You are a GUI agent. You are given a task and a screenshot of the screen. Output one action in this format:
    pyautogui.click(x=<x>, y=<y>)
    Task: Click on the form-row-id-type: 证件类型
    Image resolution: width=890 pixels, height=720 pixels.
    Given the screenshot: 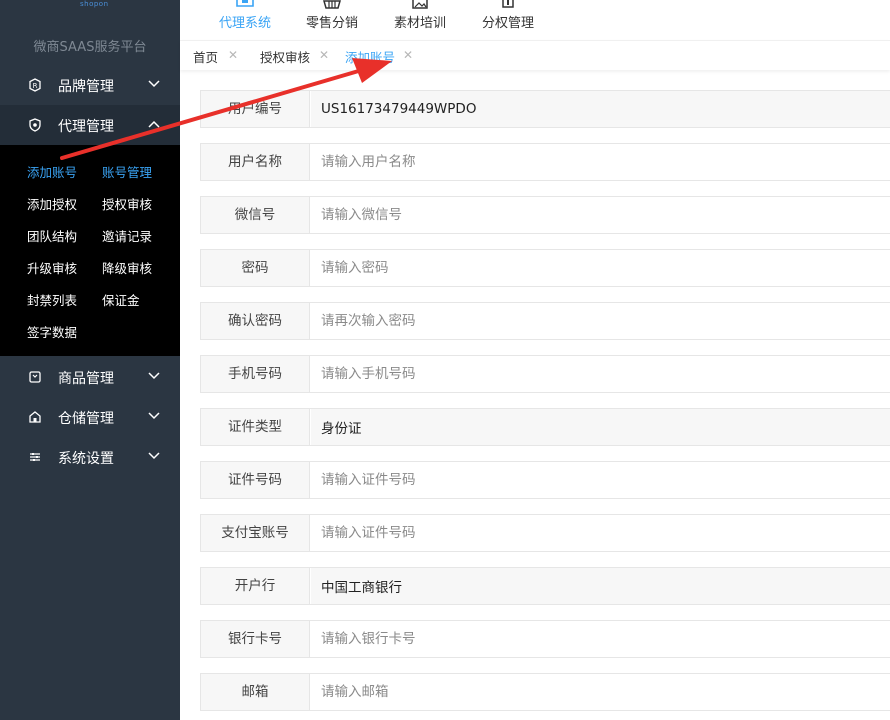 What is the action you would take?
    pyautogui.click(x=545, y=427)
    